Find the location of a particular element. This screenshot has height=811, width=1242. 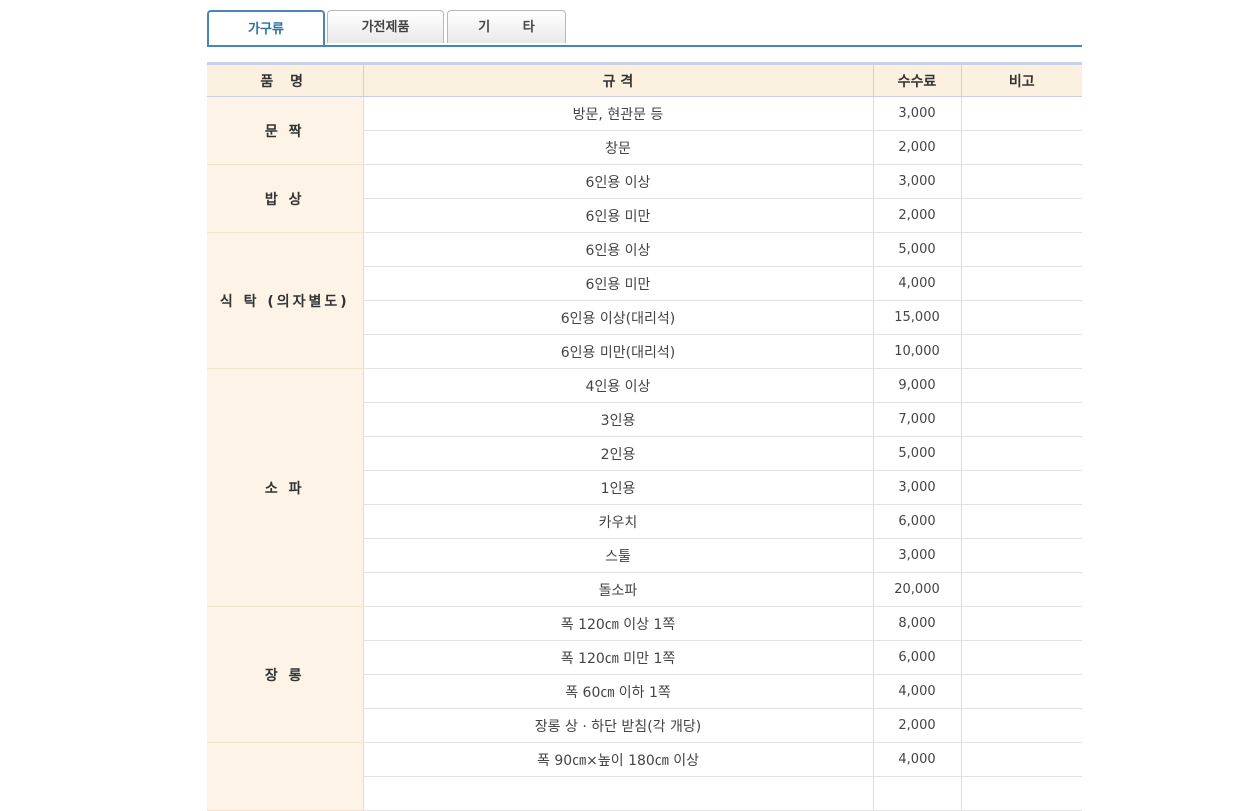

item-name-cell: 장 롱 is located at coordinates (285, 674).